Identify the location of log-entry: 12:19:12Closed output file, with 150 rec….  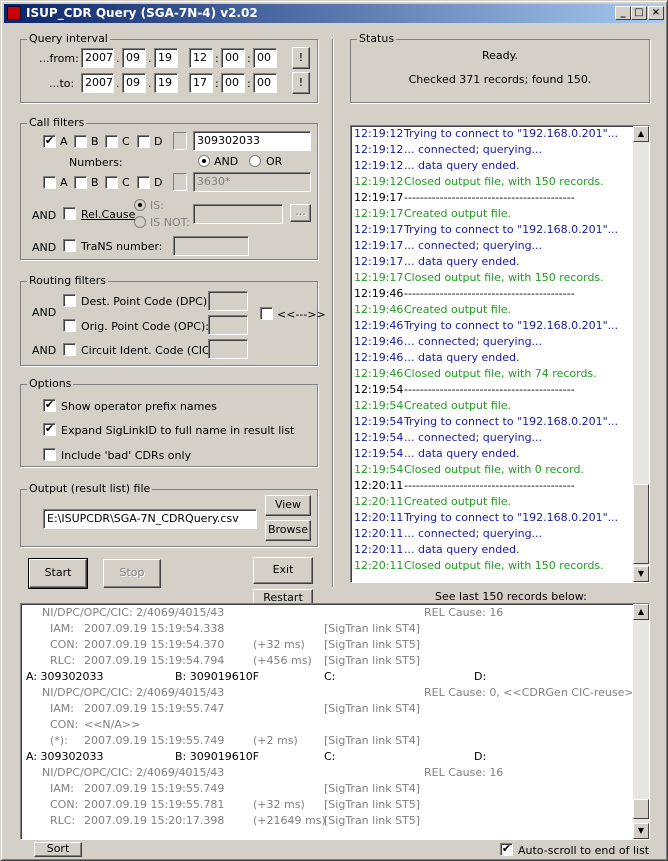
(479, 183).